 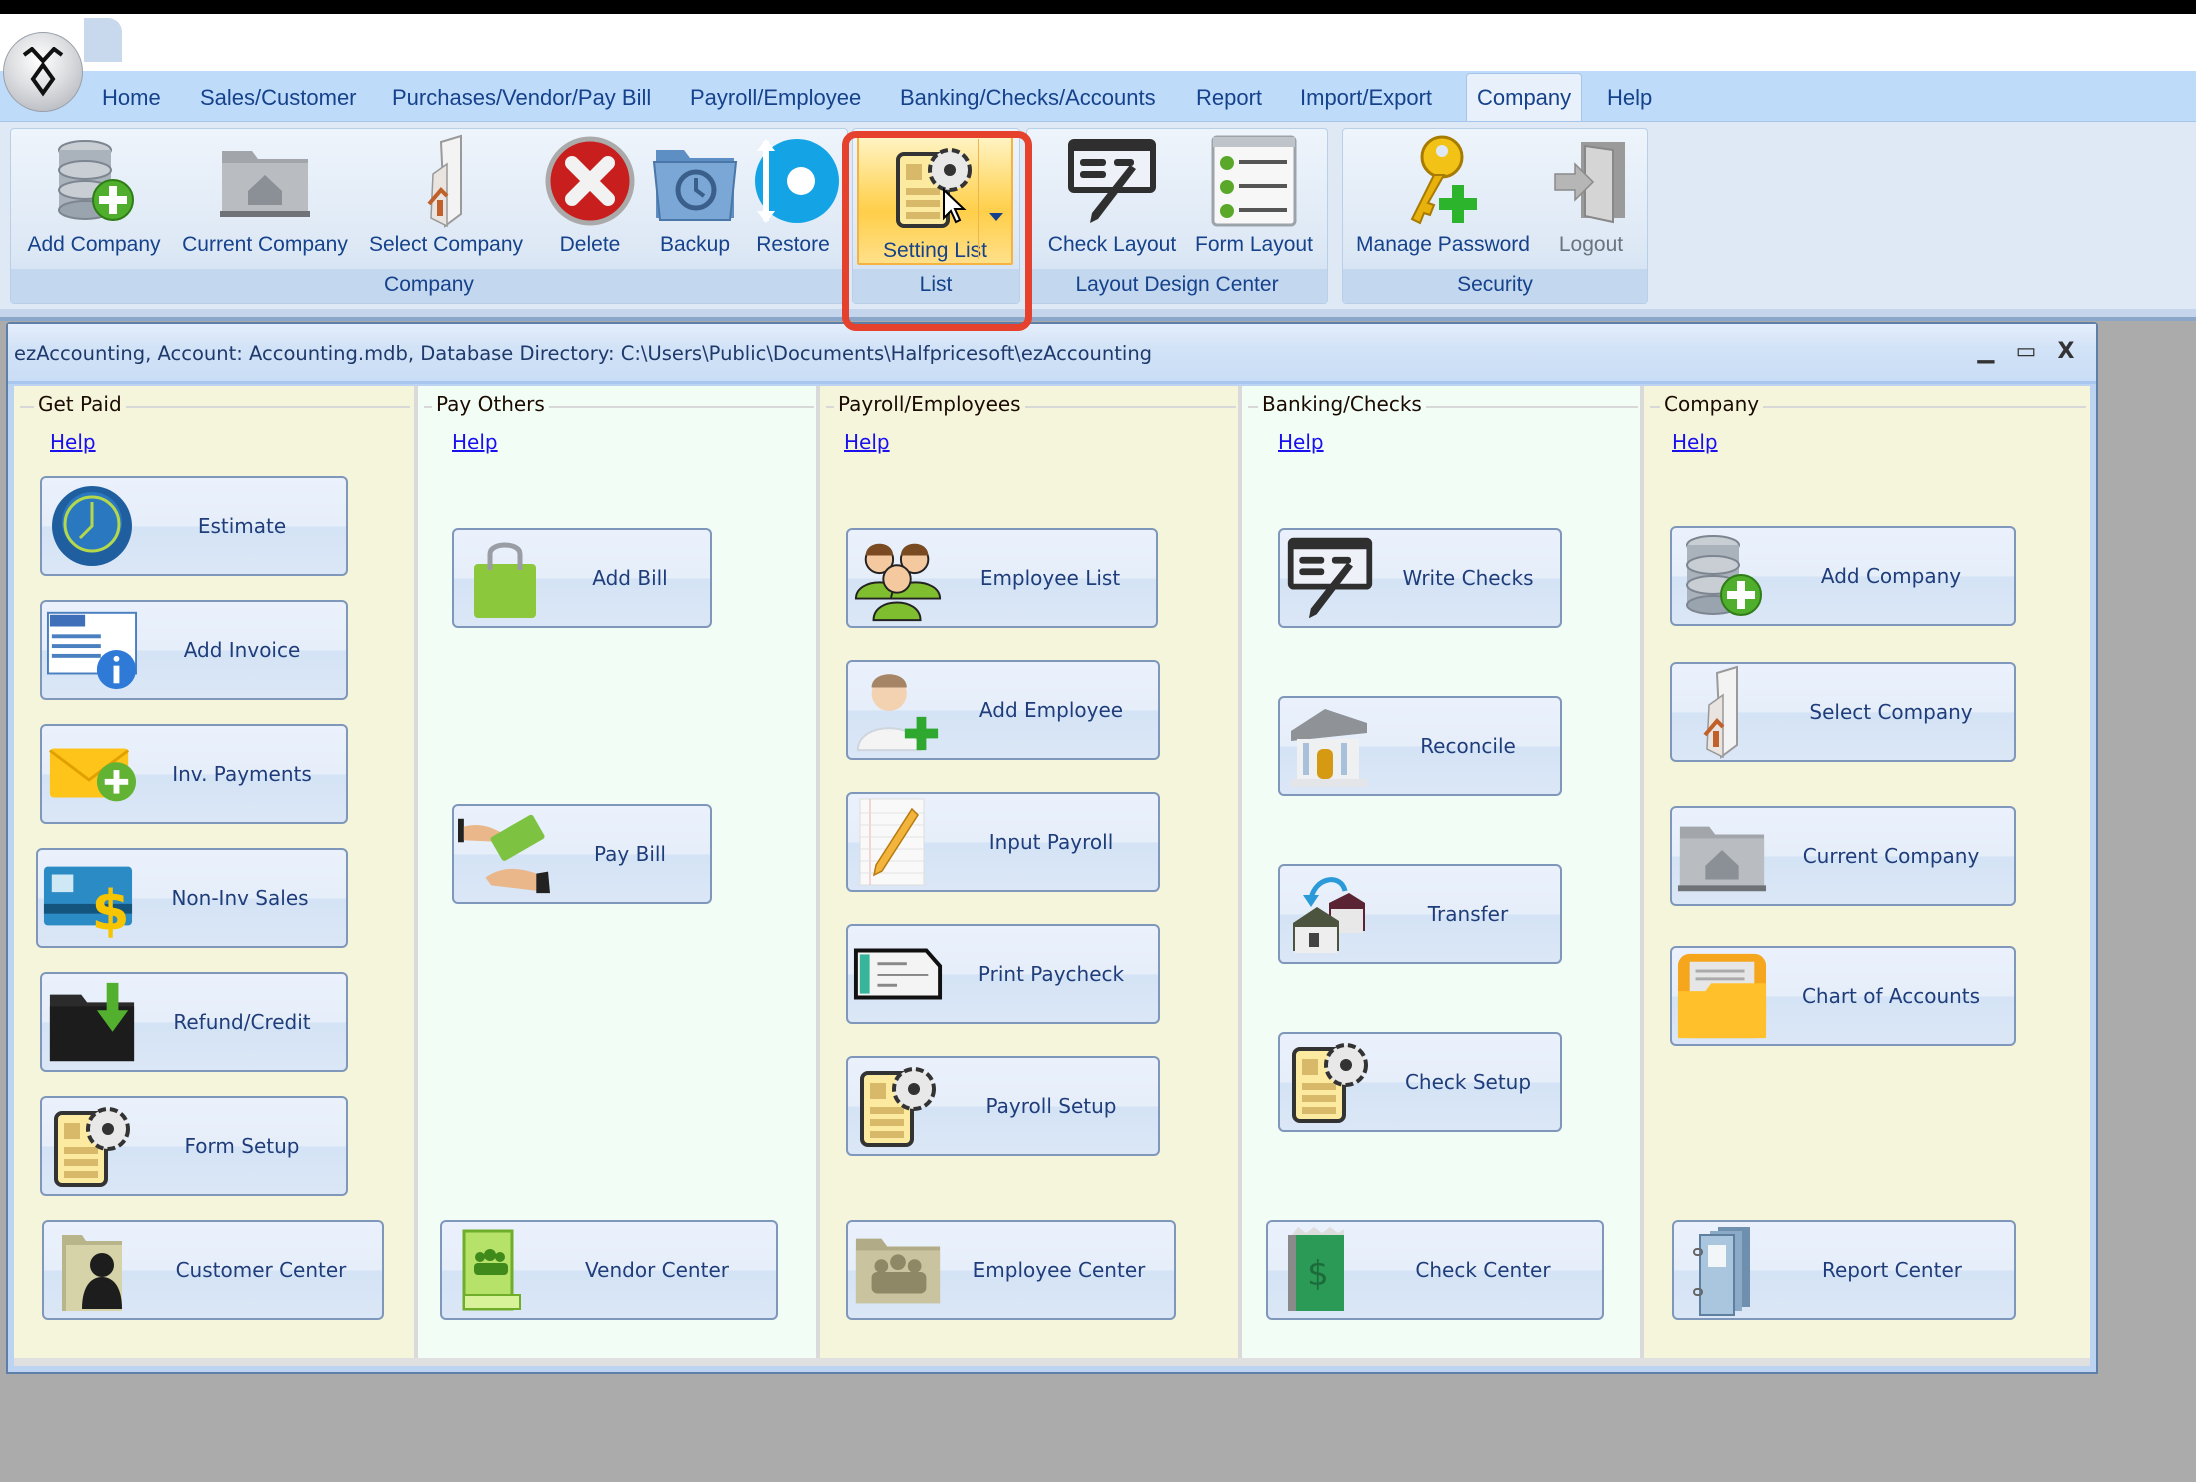 I want to click on print-paycheck-tile: Print Paycheck, so click(x=1003, y=974).